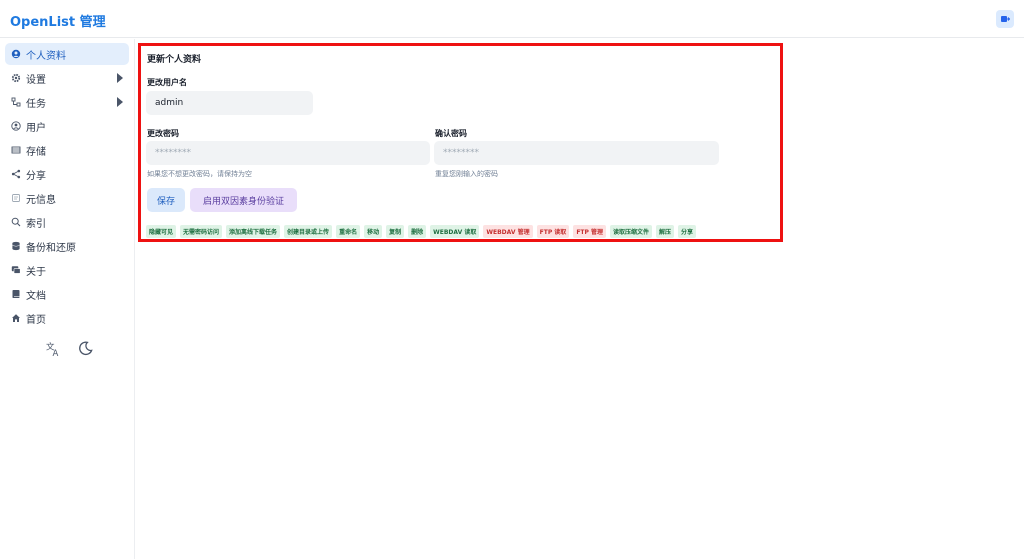  Describe the element at coordinates (553, 231) in the screenshot. I see `permission-tag: FTP 读取` at that location.